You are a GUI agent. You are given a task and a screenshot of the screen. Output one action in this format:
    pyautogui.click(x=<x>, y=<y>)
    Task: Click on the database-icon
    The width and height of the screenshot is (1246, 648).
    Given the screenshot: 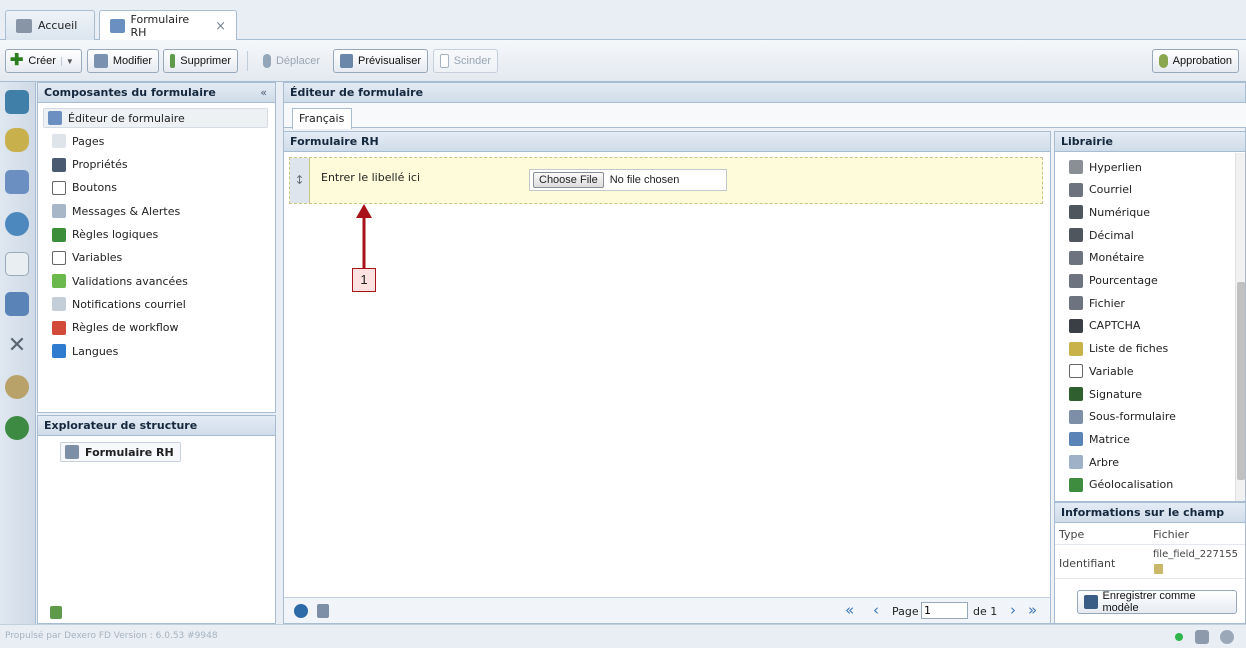 What is the action you would take?
    pyautogui.click(x=17, y=304)
    